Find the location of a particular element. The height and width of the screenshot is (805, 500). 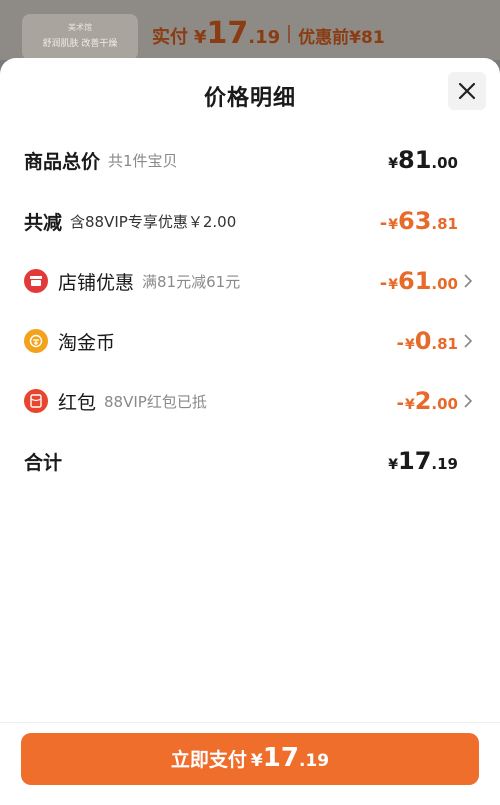

store-discount-amount: - ¥ 61 .00 is located at coordinates (419, 281).